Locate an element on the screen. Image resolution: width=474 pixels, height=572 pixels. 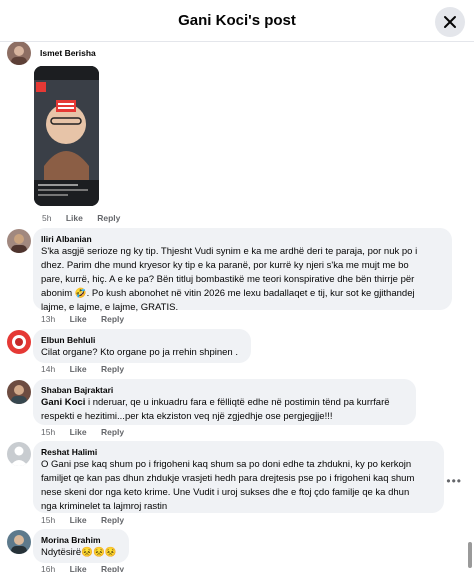
scrollbar is located at coordinates (470, 307).